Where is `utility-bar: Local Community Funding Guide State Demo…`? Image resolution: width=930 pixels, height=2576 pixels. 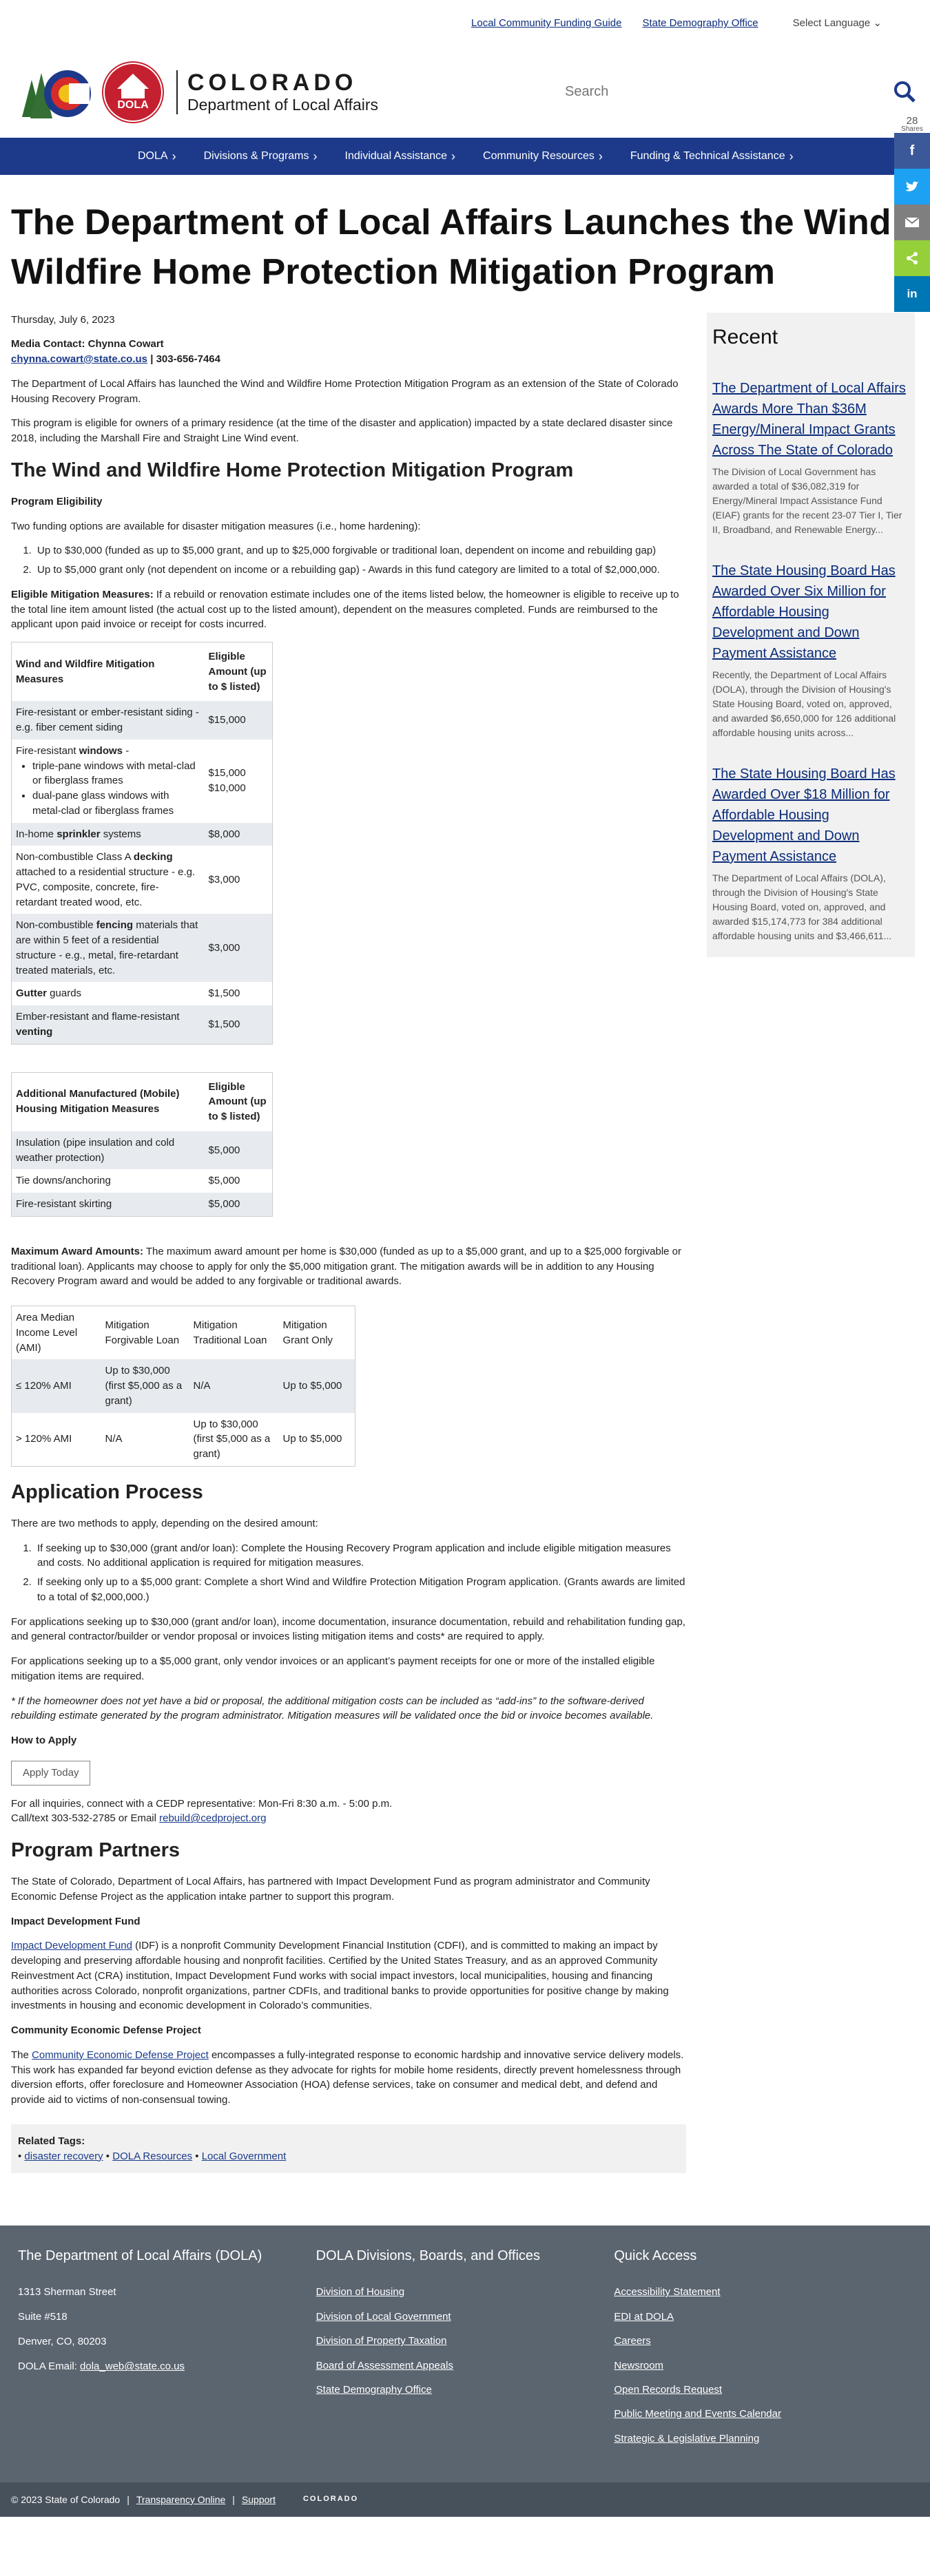
utility-bar: Local Community Funding Guide State Demo… is located at coordinates (465, 23).